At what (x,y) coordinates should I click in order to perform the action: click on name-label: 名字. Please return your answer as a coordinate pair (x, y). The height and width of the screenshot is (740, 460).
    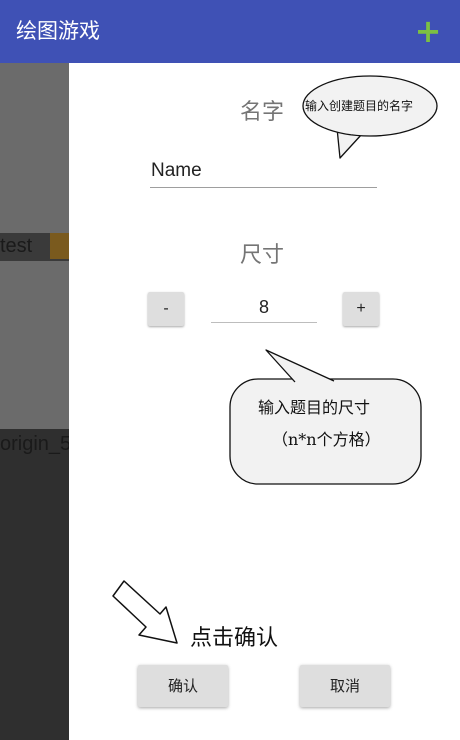
    Looking at the image, I should click on (262, 112).